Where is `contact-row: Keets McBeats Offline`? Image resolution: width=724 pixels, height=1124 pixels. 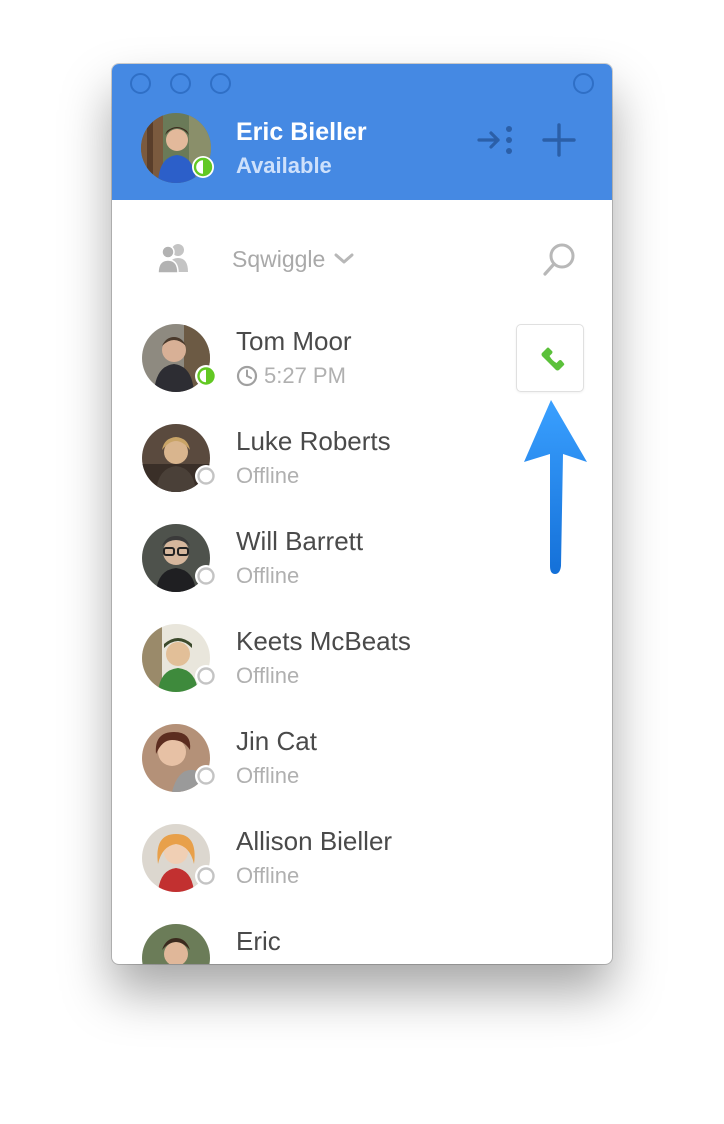 contact-row: Keets McBeats Offline is located at coordinates (362, 664).